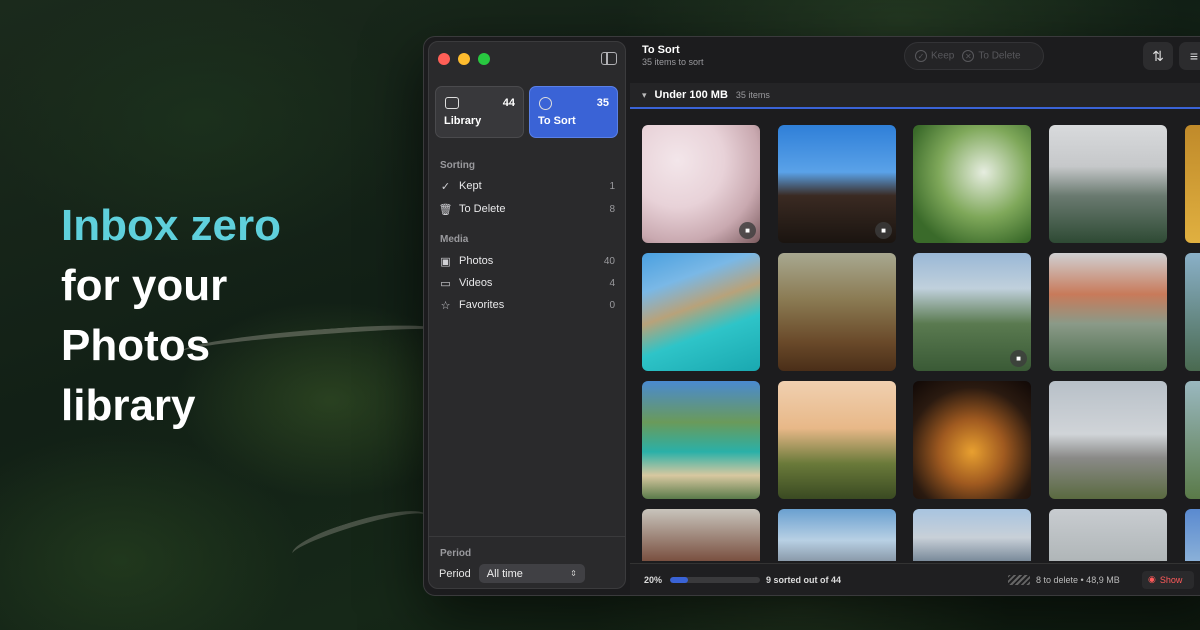 The image size is (1200, 630). I want to click on star-icon: ☆, so click(445, 305).